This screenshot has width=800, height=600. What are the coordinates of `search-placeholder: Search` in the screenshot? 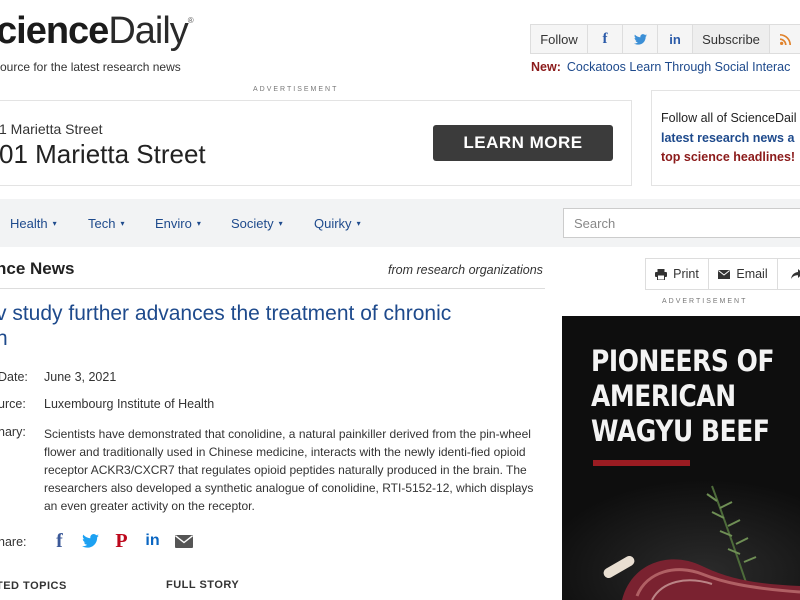 It's located at (595, 223).